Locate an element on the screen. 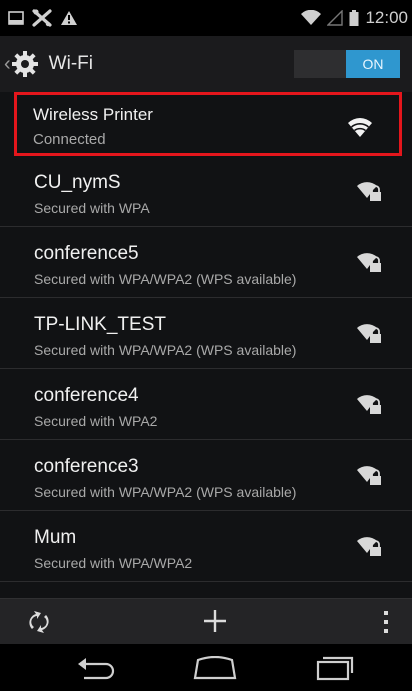 The width and height of the screenshot is (412, 691). back-icon is located at coordinates (96, 668).